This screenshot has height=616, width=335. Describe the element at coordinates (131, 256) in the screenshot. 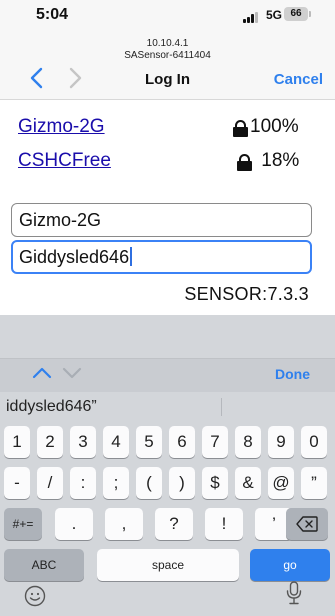

I see `text-caret` at that location.